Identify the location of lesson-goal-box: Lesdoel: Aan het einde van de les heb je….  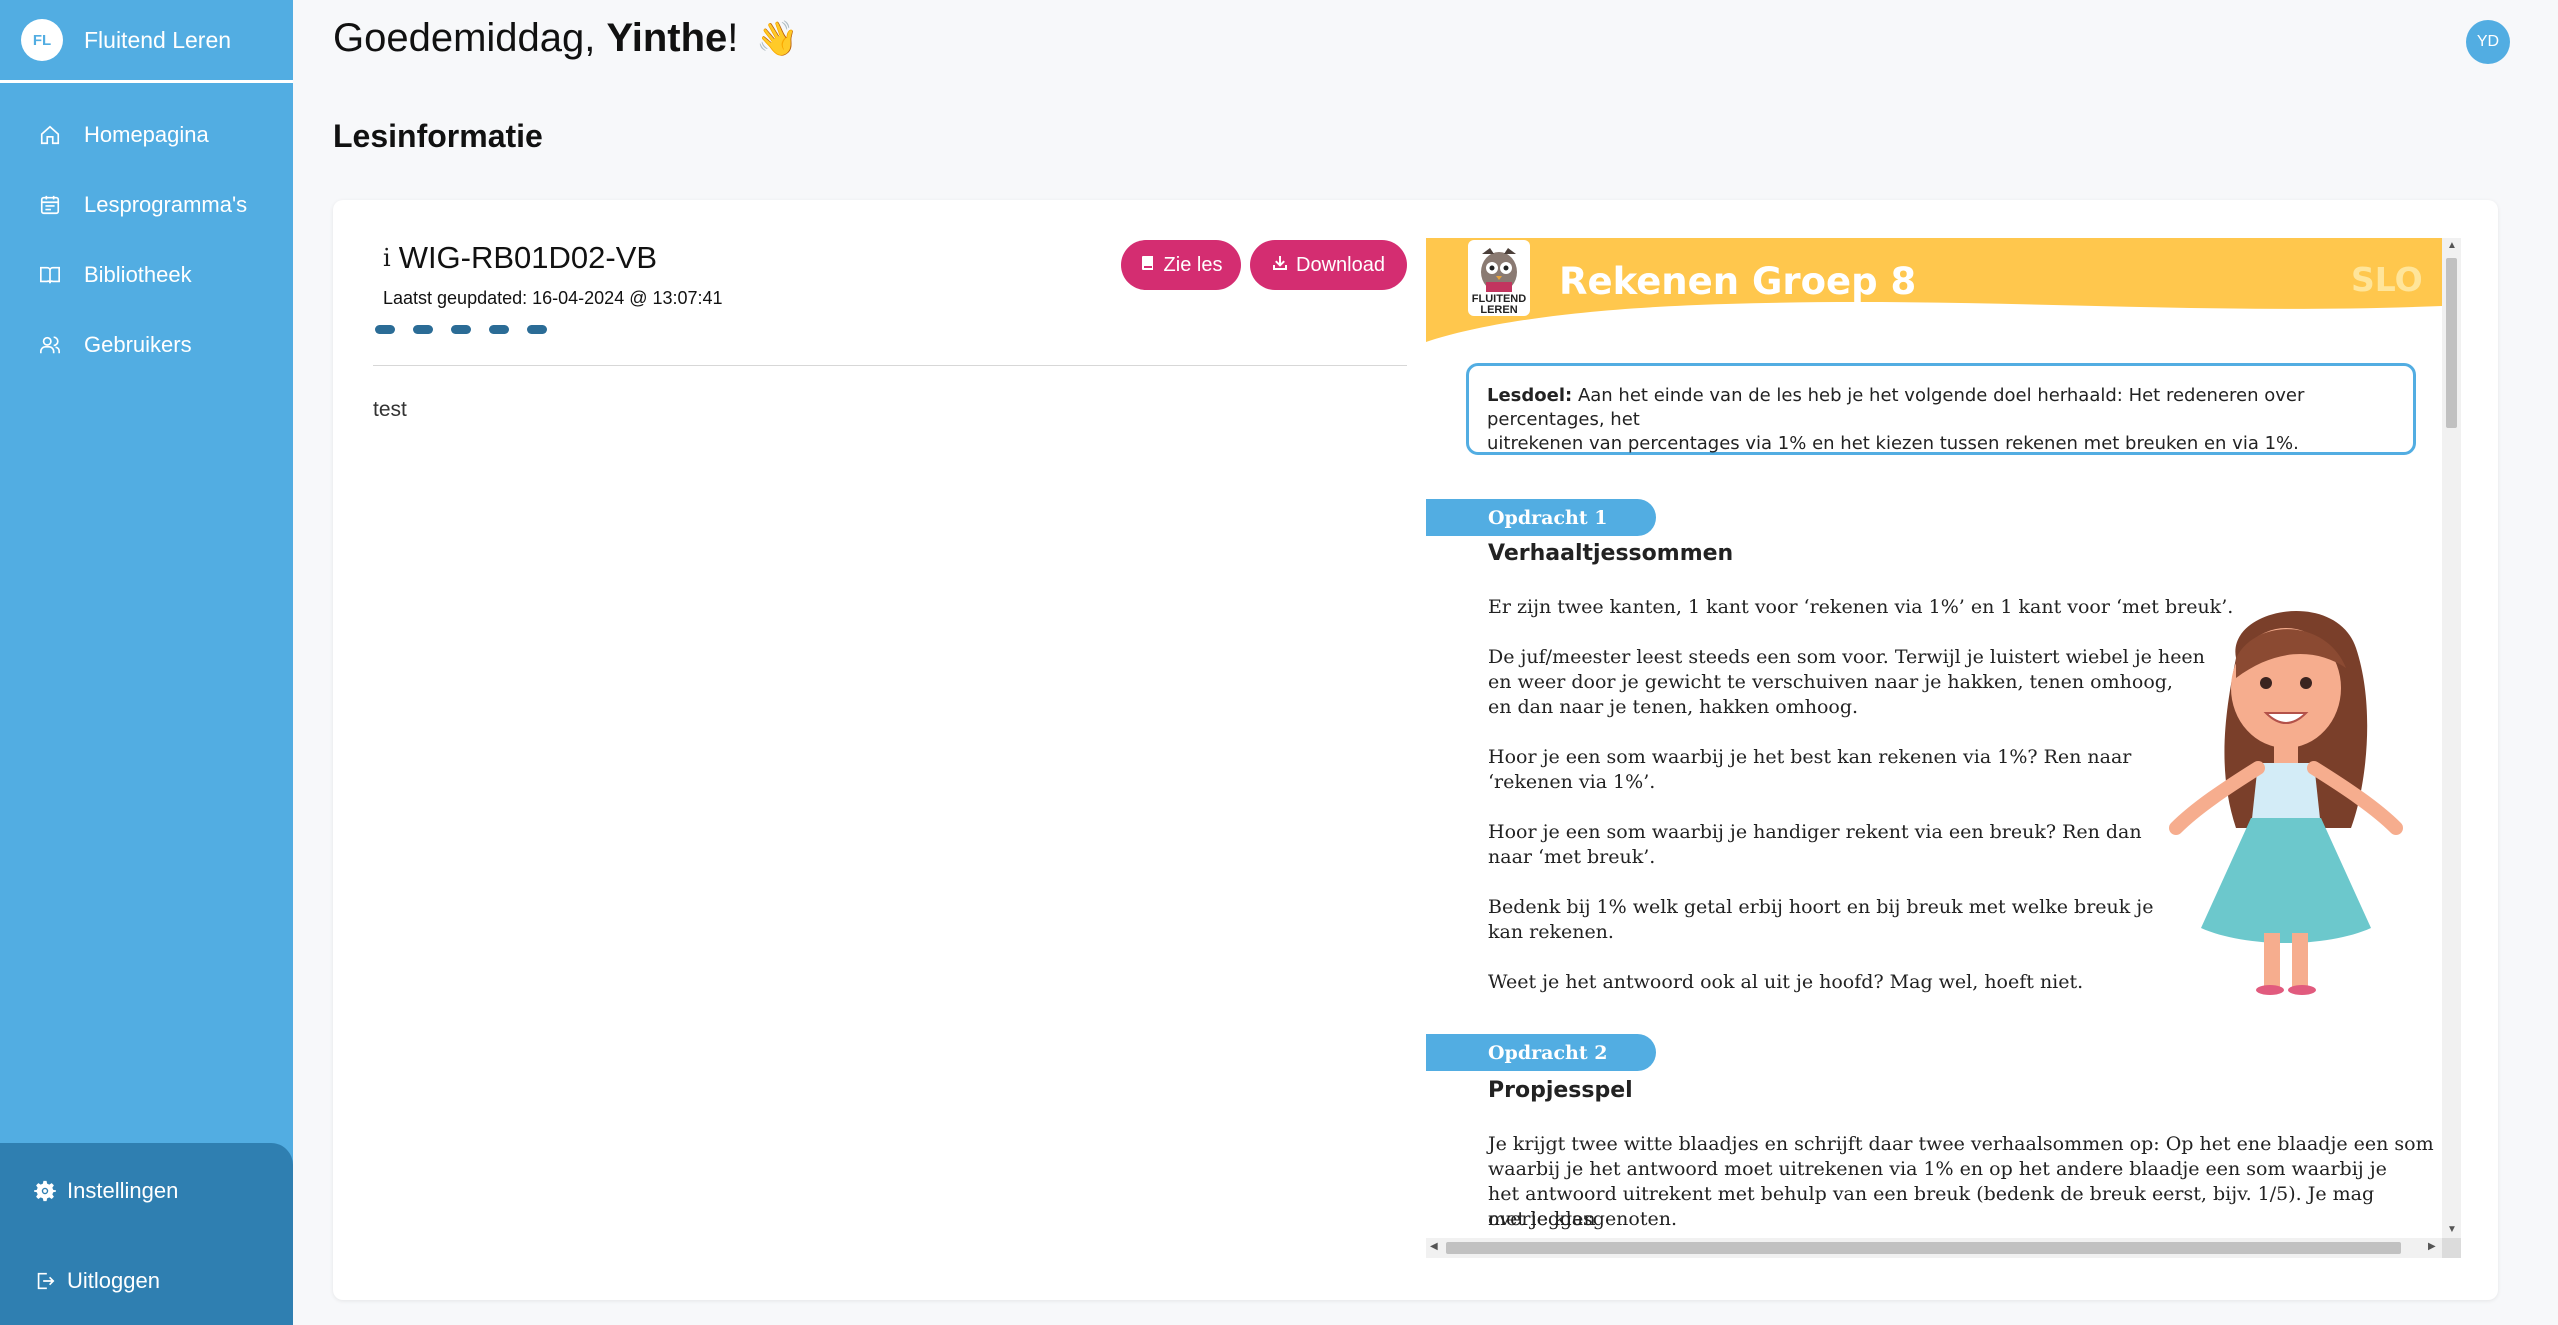
(1941, 409).